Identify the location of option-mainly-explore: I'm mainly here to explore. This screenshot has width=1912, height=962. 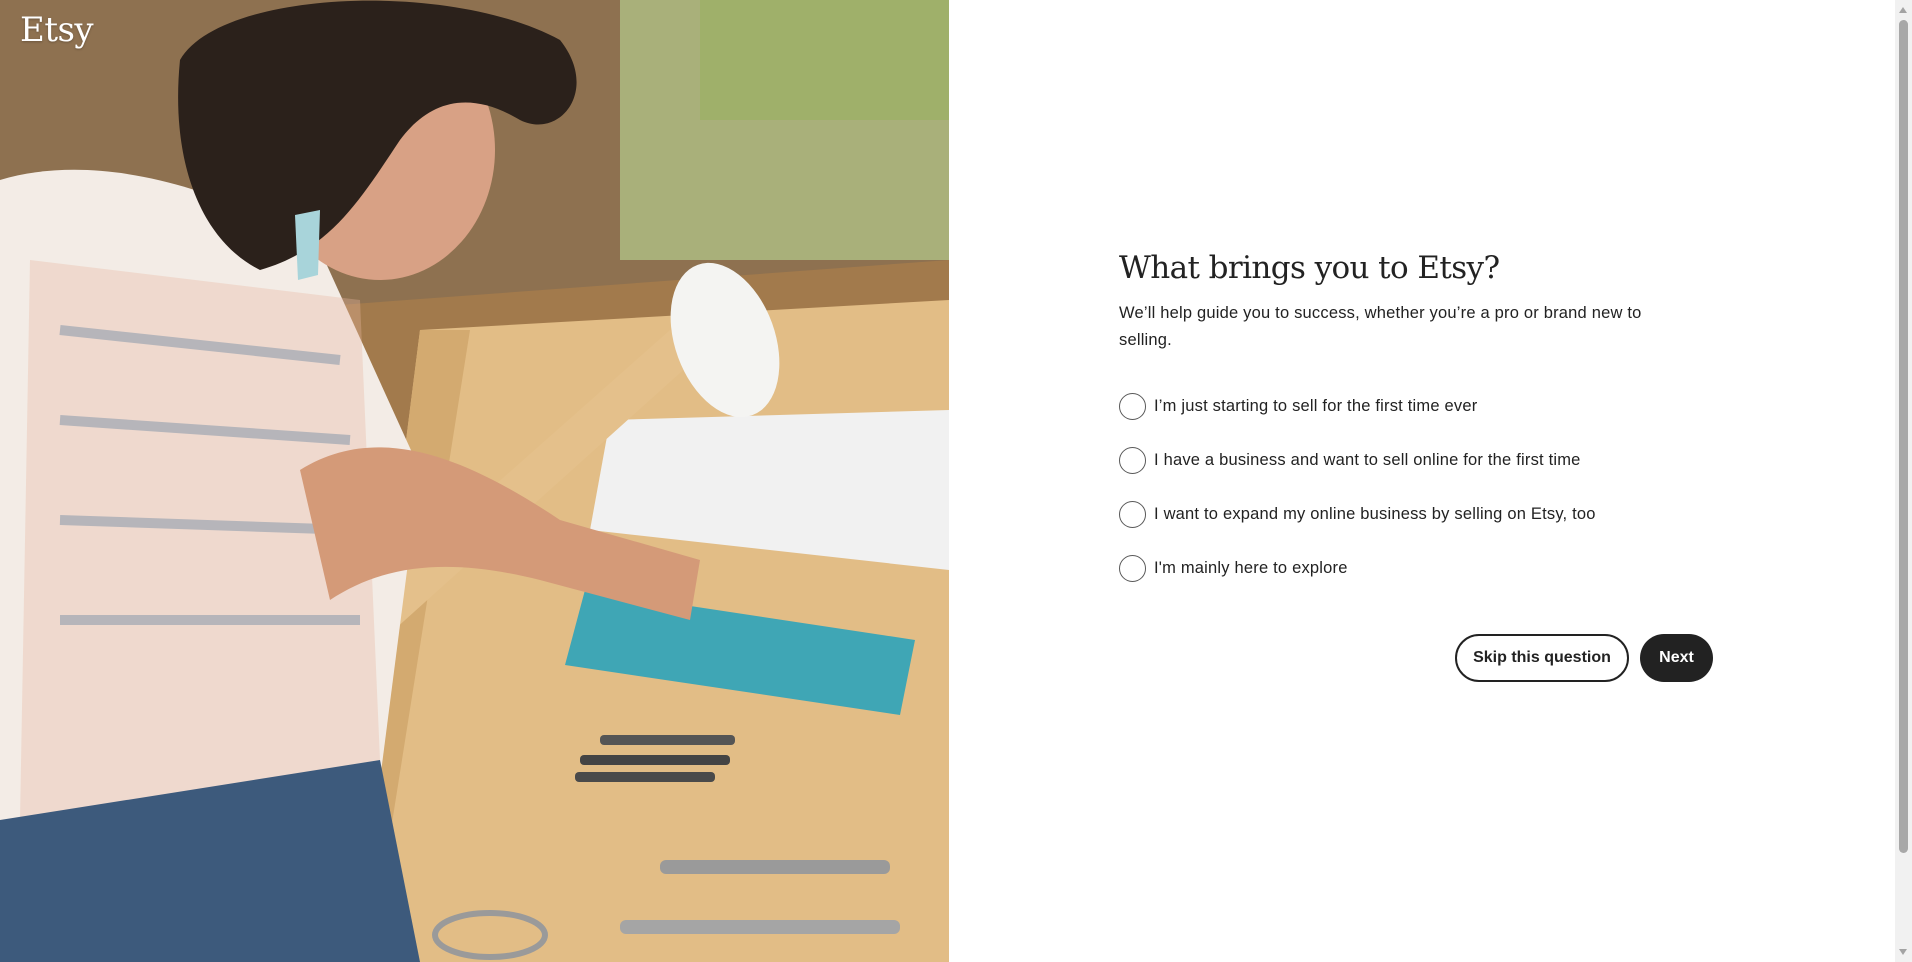
(1419, 568).